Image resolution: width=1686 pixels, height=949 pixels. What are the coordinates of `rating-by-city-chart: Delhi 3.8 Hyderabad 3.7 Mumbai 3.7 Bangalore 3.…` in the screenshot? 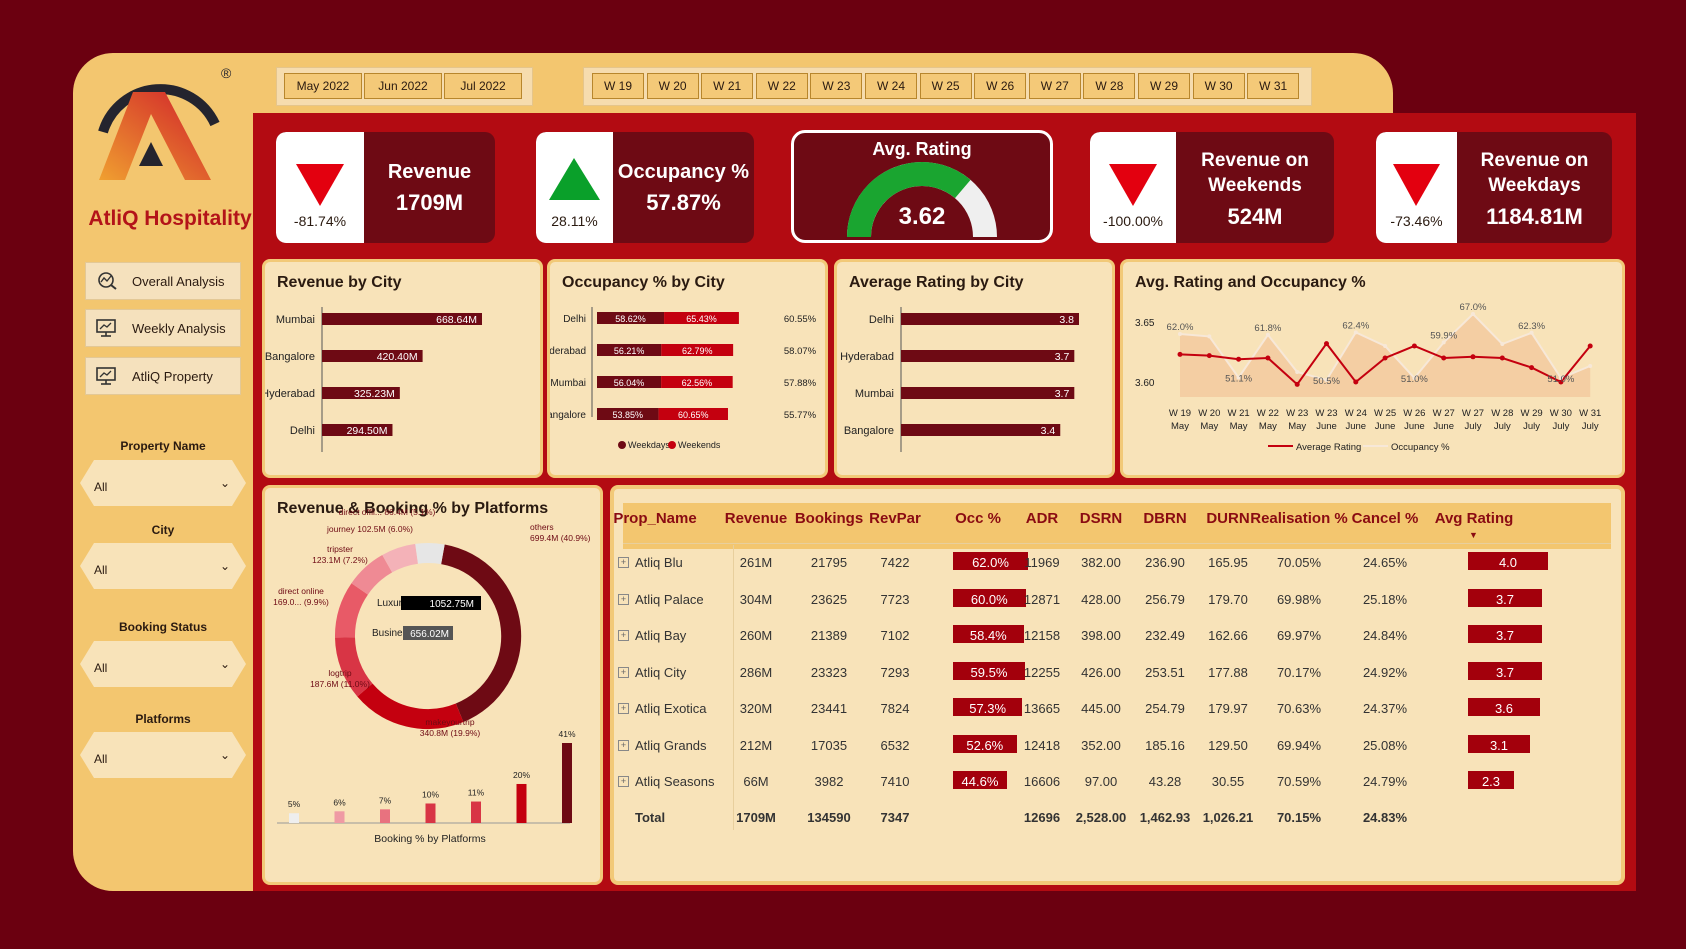 It's located at (959, 379).